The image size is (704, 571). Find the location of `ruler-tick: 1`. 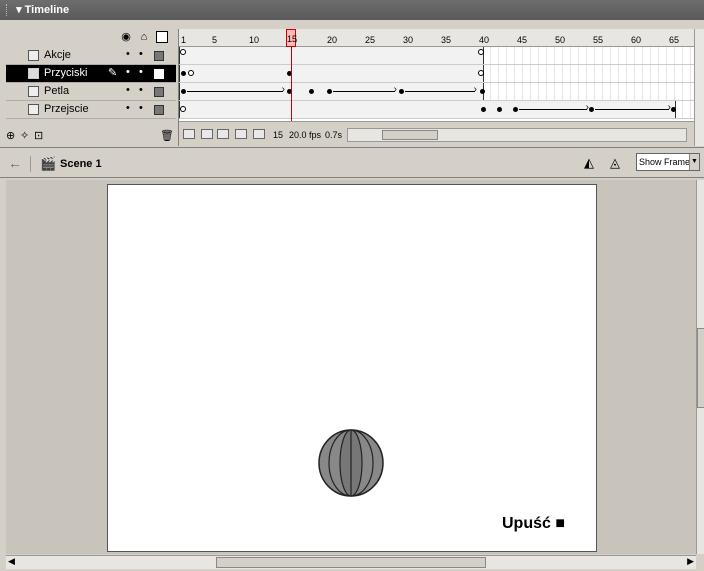

ruler-tick: 1 is located at coordinates (184, 40).